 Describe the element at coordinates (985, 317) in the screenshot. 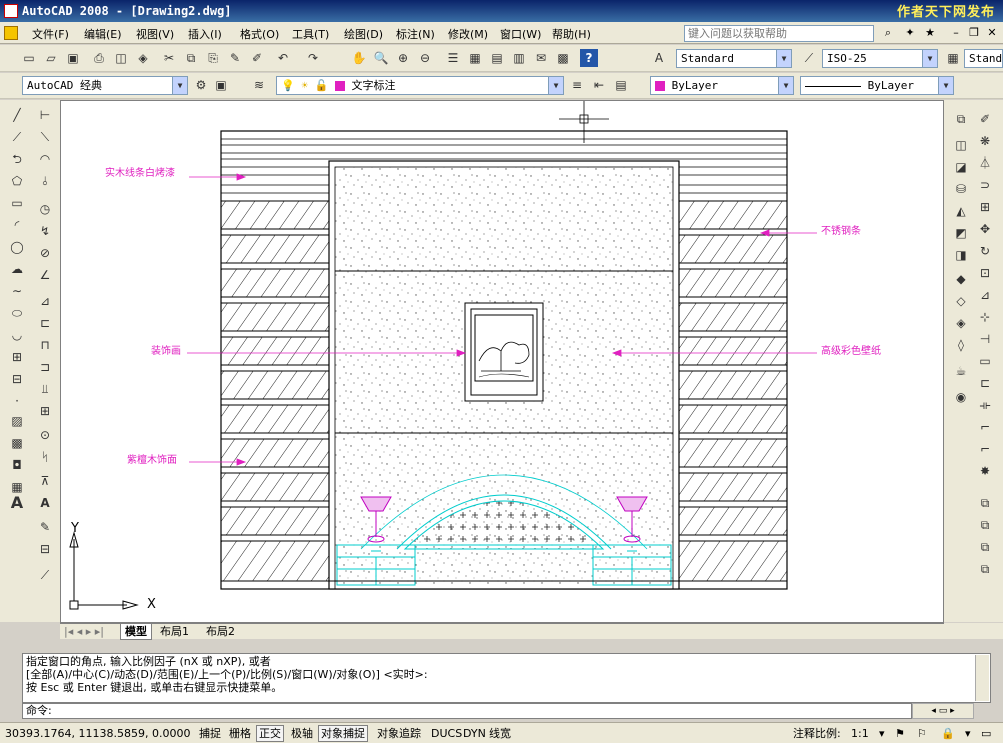

I see `trim-icon: ⊹` at that location.